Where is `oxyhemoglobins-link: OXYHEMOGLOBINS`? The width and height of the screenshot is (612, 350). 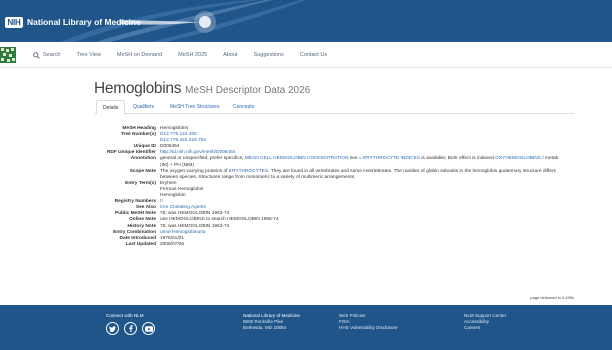
oxyhemoglobins-link: OXYHEMOGLOBINS is located at coordinates (518, 158).